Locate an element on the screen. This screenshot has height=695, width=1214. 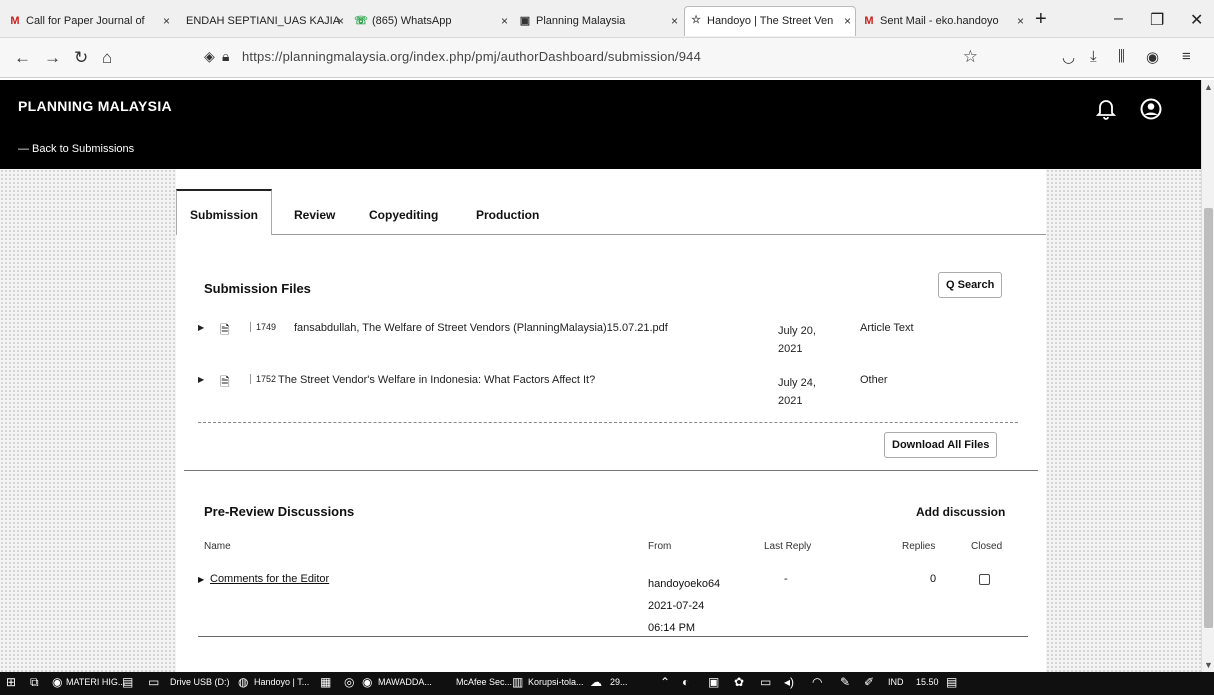
tab-production: Production is located at coordinates (507, 215).